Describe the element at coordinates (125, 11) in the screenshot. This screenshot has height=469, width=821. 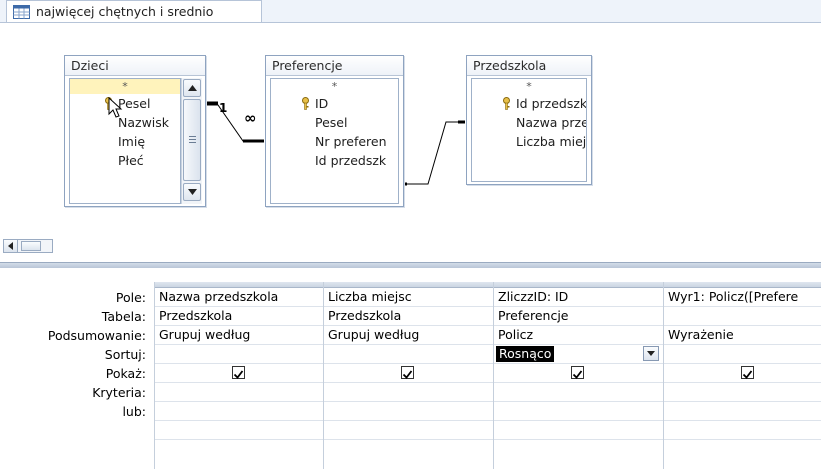
I see `tab-title: najwięcej chętnych i srednio` at that location.